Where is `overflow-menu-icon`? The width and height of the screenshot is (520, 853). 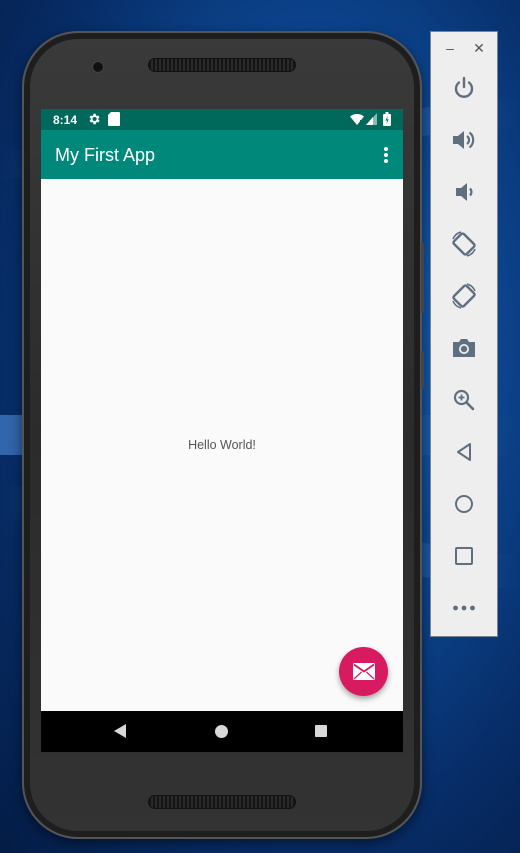
overflow-menu-icon is located at coordinates (386, 155).